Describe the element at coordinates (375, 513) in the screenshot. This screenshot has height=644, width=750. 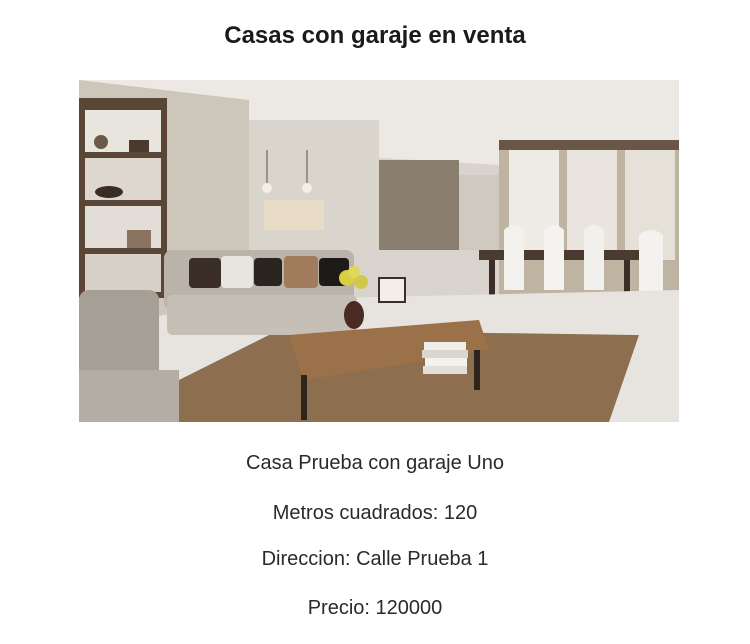
I see `listing-area: Metros cuadrados: 120` at that location.